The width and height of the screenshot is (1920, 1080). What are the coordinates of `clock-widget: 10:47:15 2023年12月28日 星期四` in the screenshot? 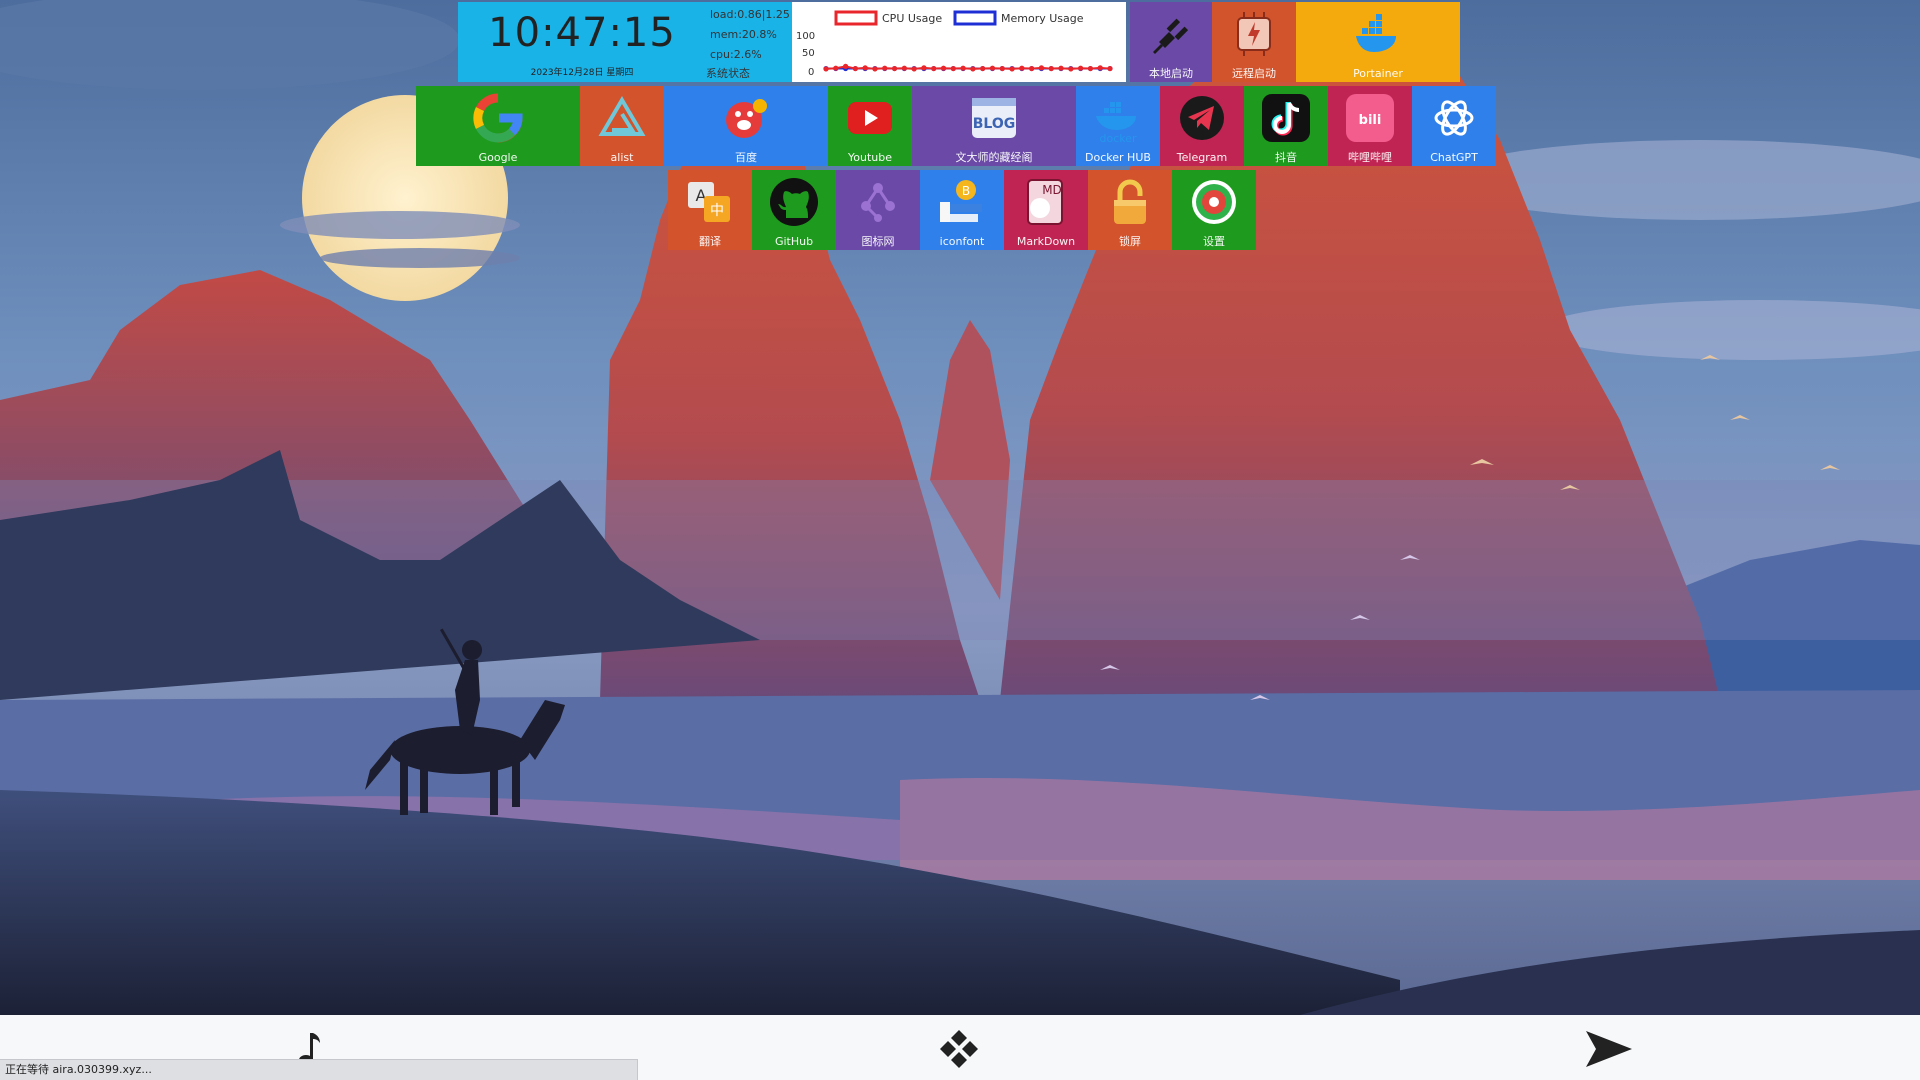 It's located at (582, 42).